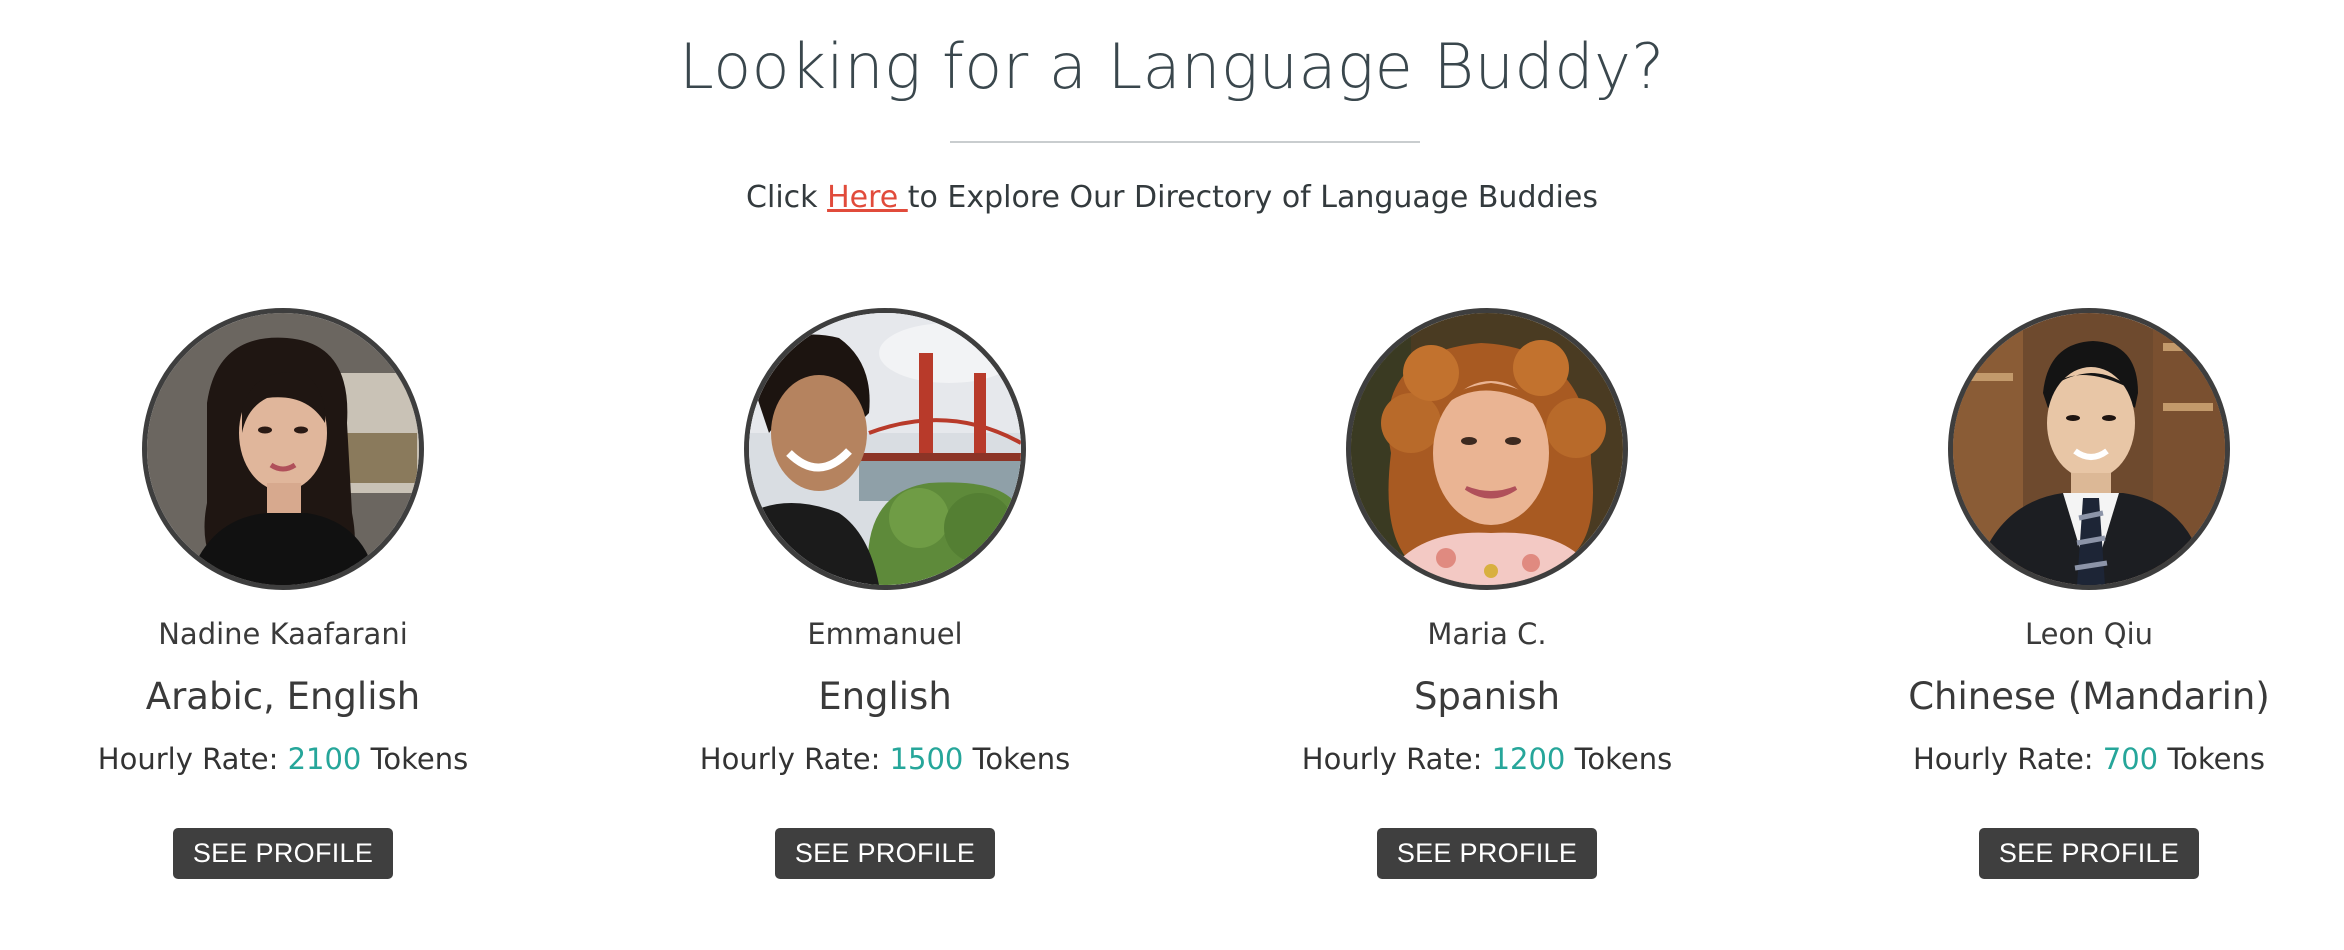 Image resolution: width=2344 pixels, height=950 pixels. Describe the element at coordinates (1528, 759) in the screenshot. I see `hourly-rate-value: 1200` at that location.